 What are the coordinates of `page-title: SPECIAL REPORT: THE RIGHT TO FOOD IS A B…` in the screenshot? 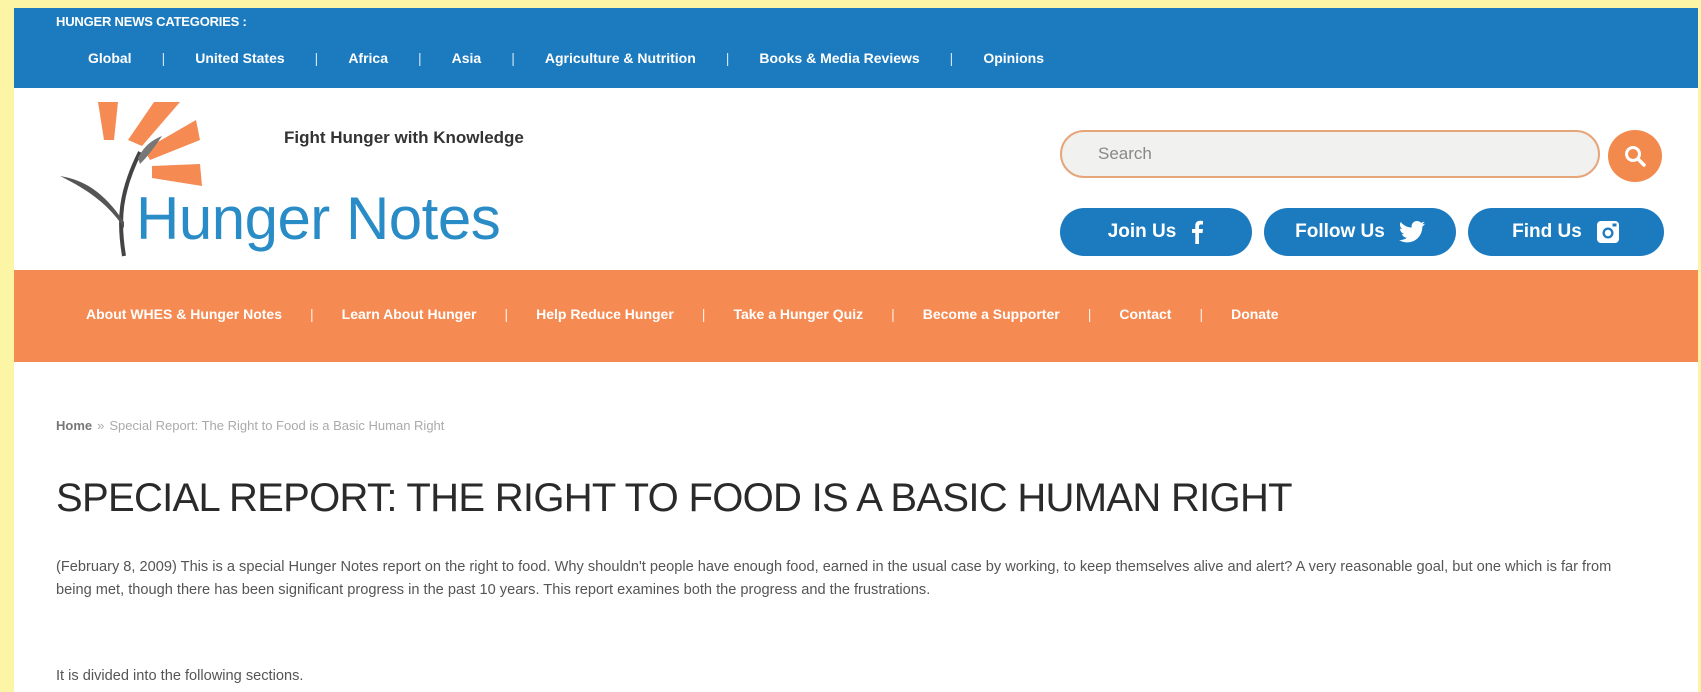 It's located at (674, 498).